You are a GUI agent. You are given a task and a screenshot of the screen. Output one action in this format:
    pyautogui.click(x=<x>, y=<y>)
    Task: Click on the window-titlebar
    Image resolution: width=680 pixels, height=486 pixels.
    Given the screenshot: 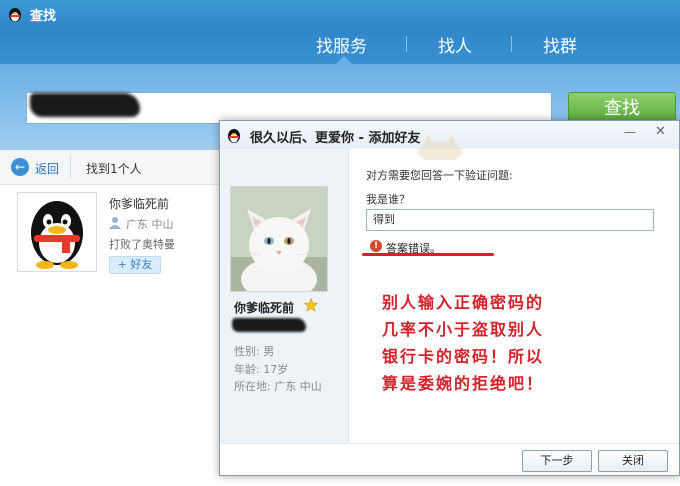 What is the action you would take?
    pyautogui.click(x=340, y=14)
    